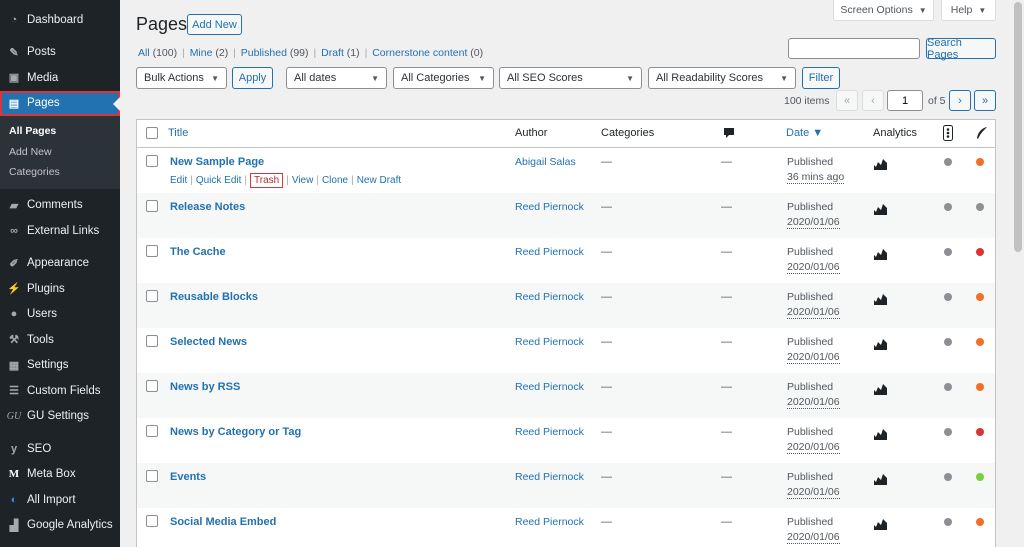 The image size is (1024, 547). Describe the element at coordinates (60, 475) in the screenshot. I see `sidebar-item-meta-box: M Meta Box` at that location.